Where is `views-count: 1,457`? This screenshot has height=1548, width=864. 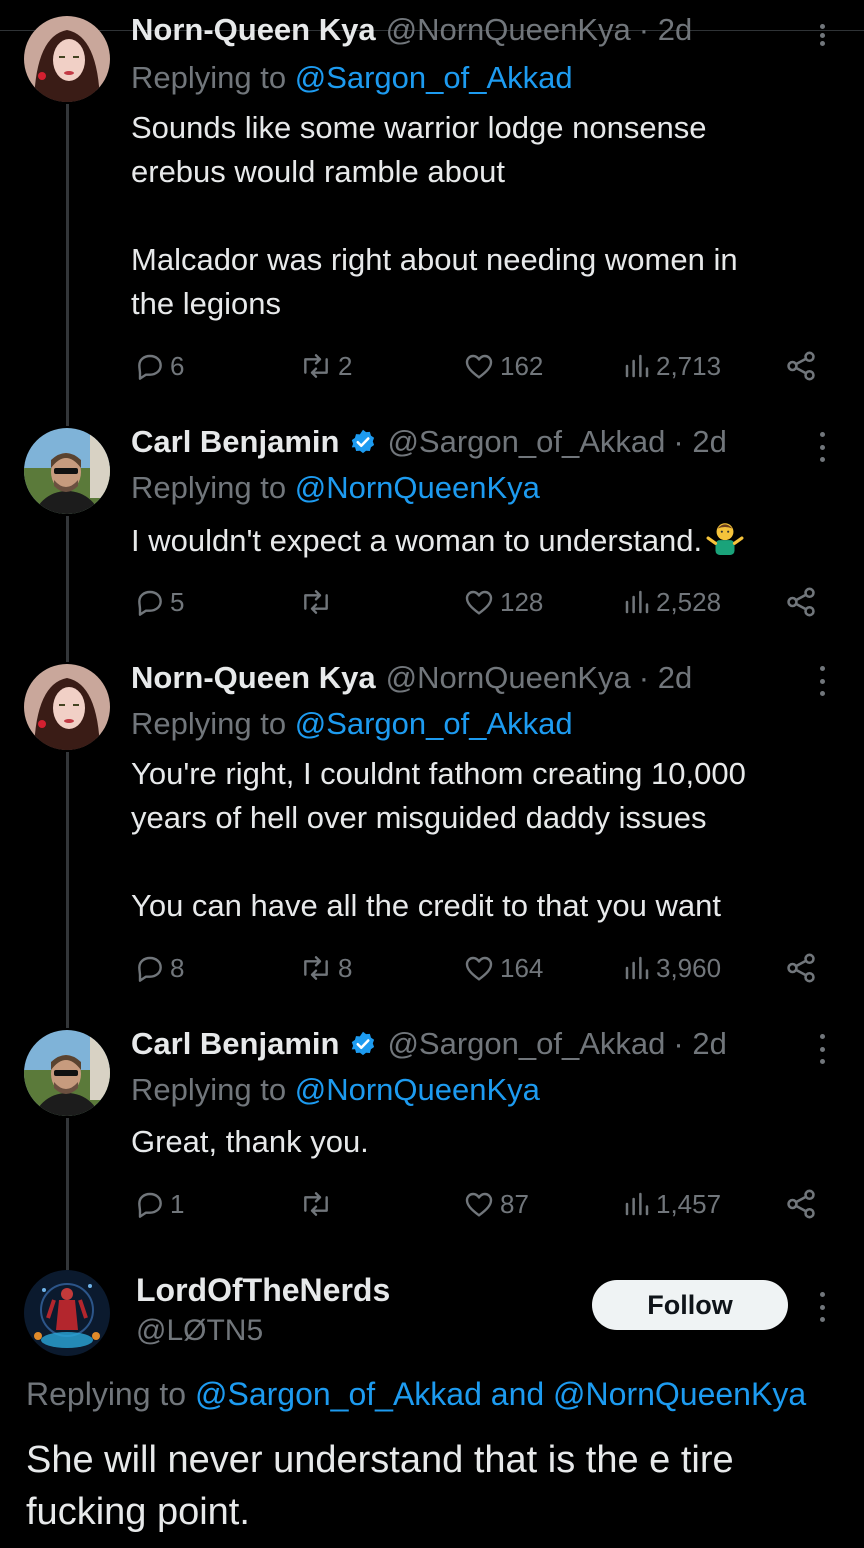
views-count: 1,457 is located at coordinates (689, 1203).